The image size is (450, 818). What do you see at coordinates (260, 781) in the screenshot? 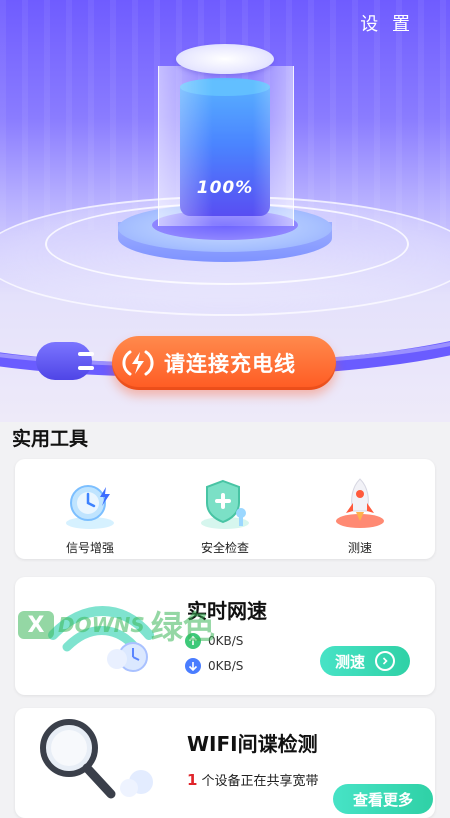
I see `device-text: 个设备正在共享宽带` at bounding box center [260, 781].